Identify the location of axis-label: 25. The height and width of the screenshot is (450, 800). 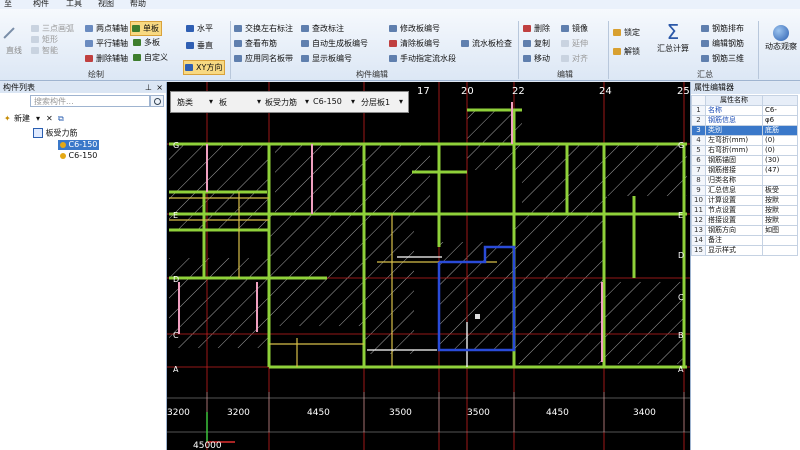
(683, 91).